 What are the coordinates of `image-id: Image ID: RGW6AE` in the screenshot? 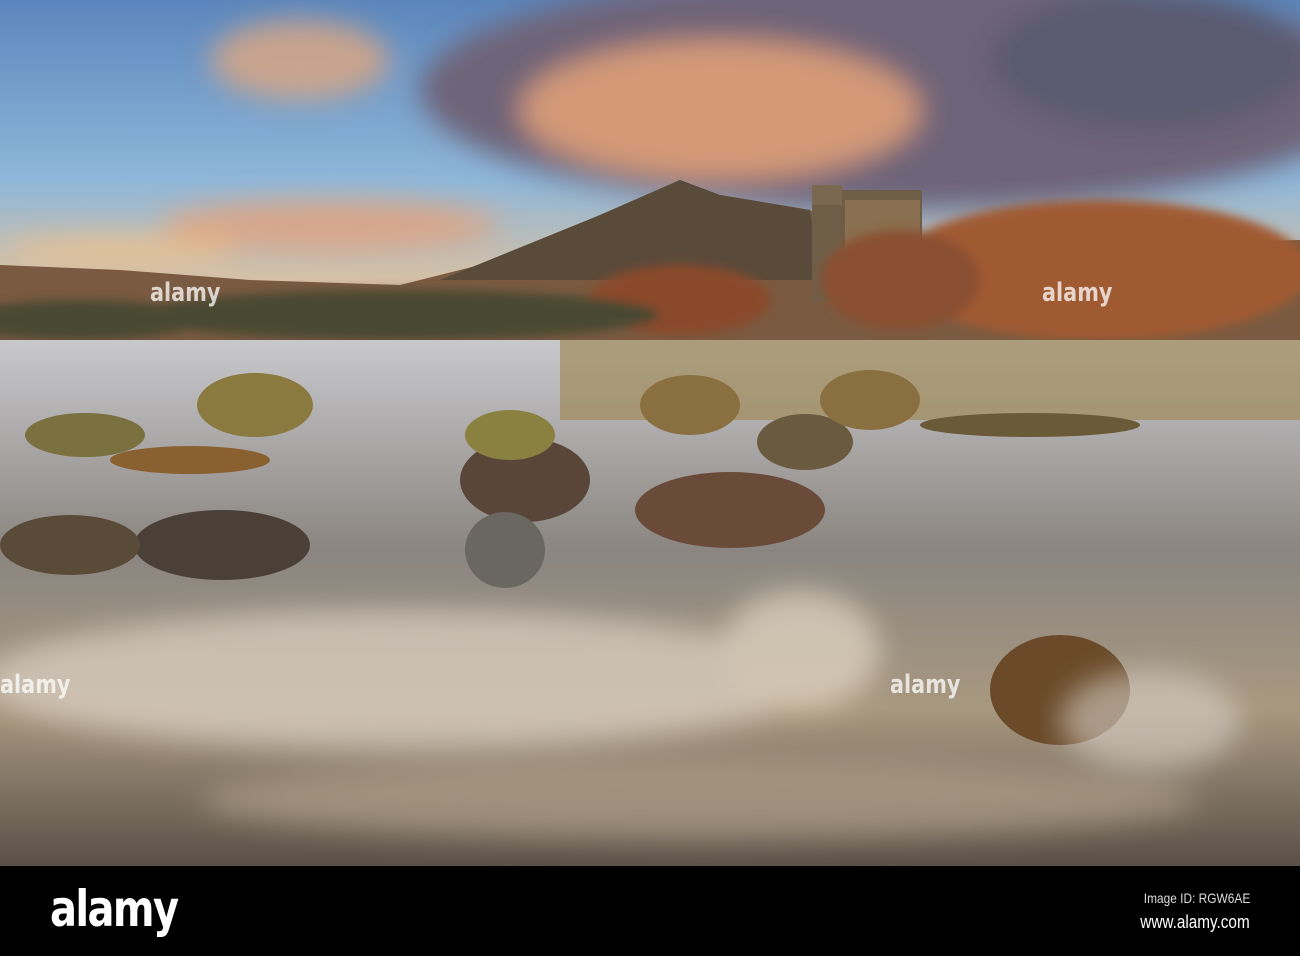 It's located at (1196, 898).